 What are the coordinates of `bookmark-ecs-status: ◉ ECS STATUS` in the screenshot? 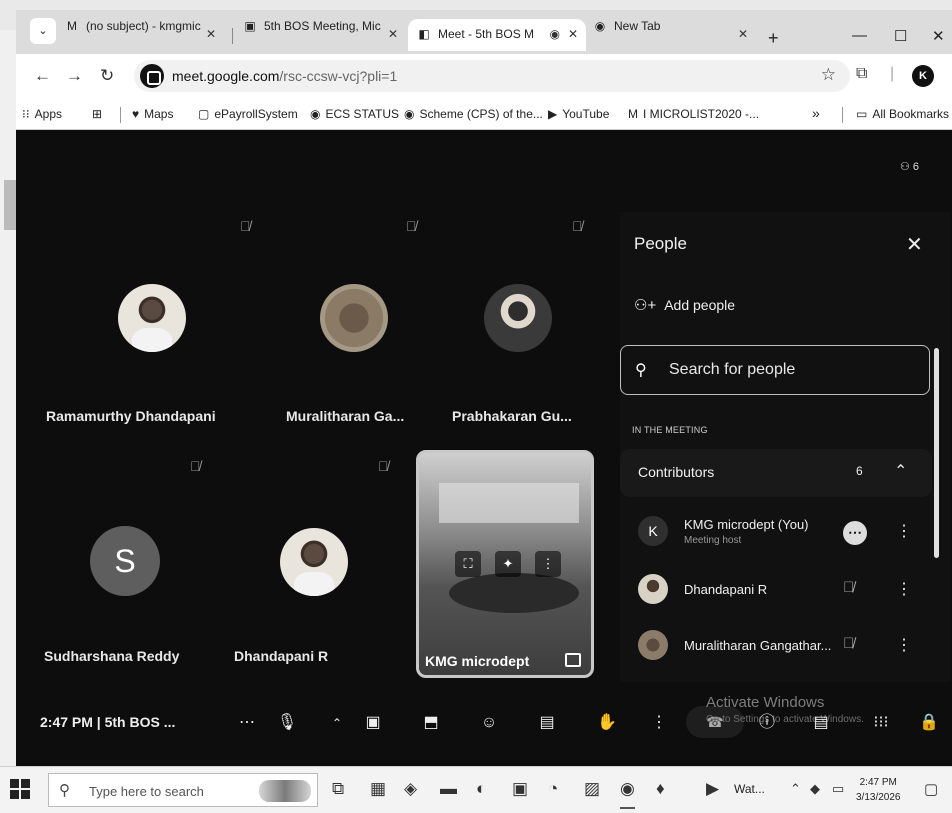 It's located at (354, 114).